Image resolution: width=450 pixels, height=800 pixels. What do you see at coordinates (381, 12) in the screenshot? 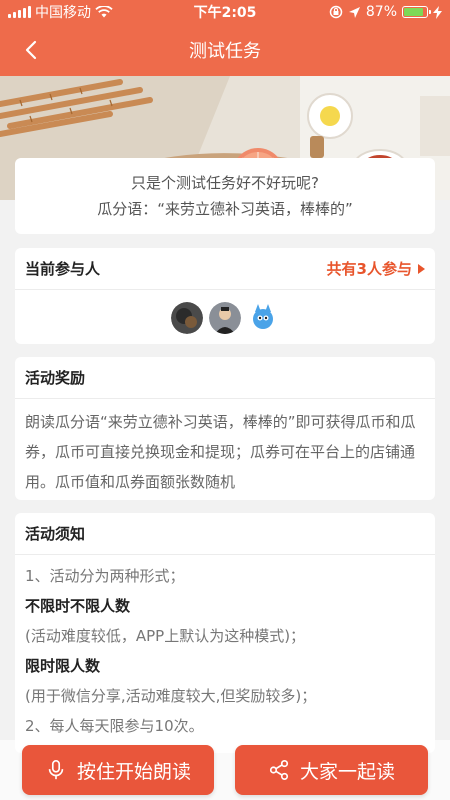
I see `battery-percent: 87%` at bounding box center [381, 12].